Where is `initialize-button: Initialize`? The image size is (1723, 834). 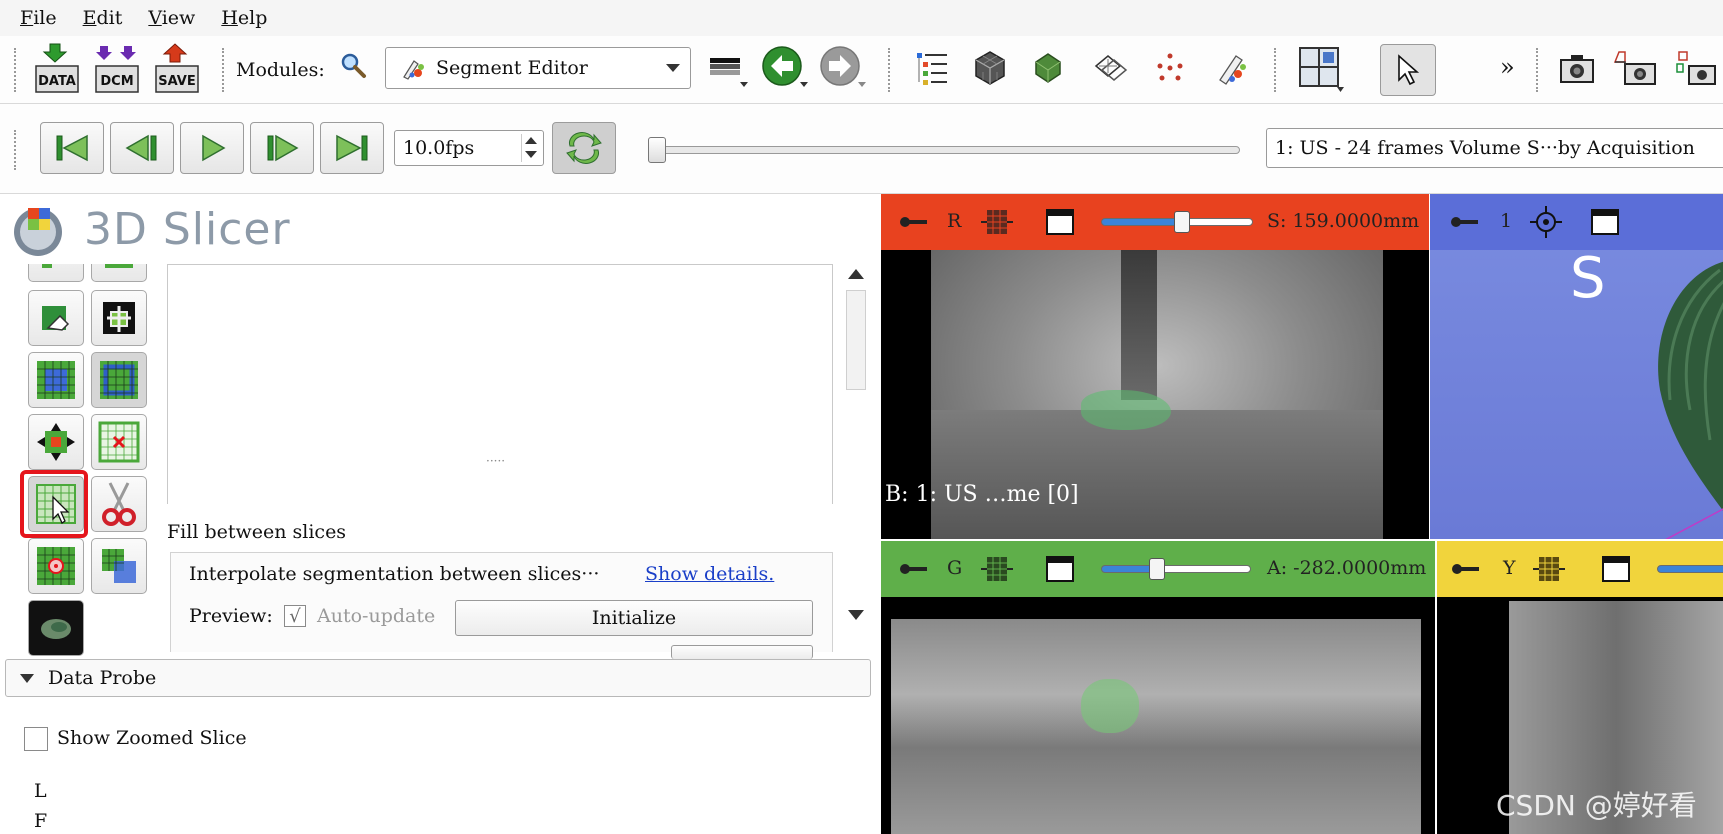 initialize-button: Initialize is located at coordinates (634, 618).